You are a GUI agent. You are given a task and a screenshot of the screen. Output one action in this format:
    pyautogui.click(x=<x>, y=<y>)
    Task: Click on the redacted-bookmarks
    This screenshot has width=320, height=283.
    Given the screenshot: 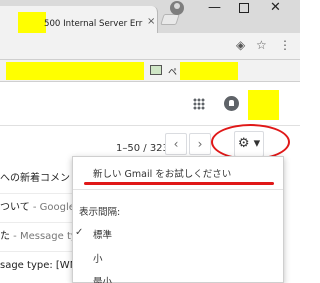 What is the action you would take?
    pyautogui.click(x=75, y=71)
    